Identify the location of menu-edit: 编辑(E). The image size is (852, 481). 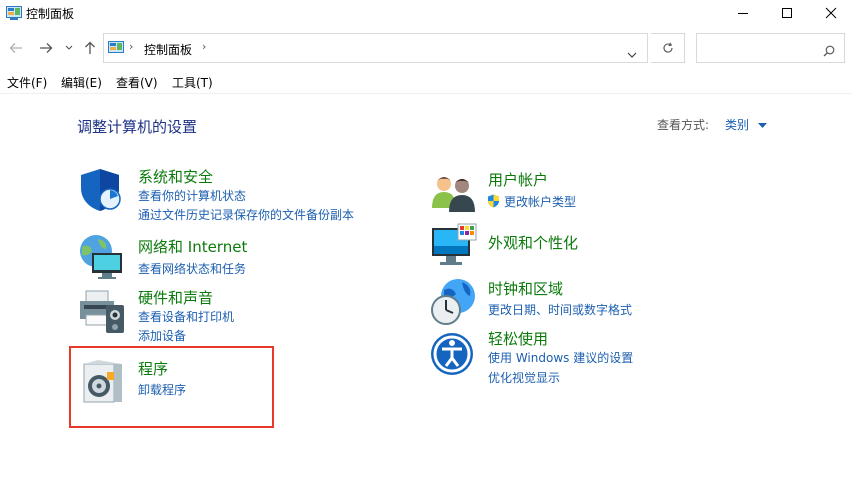
(81, 82).